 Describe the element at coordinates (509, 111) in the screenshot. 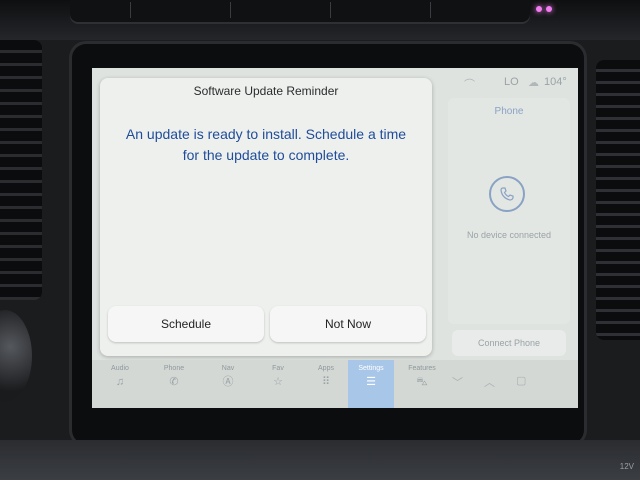

I see `phone-panel-title: Phone` at that location.